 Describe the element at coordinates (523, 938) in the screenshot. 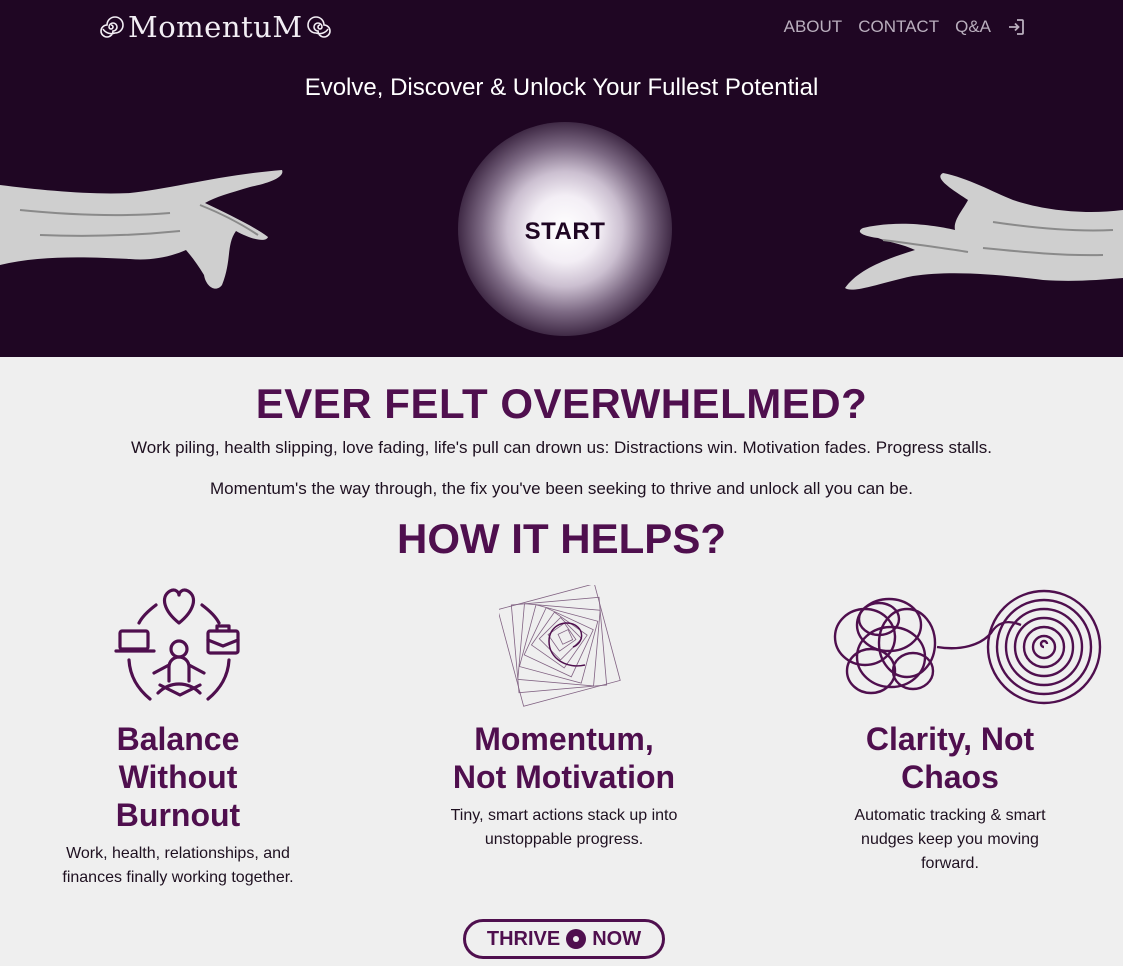

I see `cta-label-left: THRIVE` at that location.